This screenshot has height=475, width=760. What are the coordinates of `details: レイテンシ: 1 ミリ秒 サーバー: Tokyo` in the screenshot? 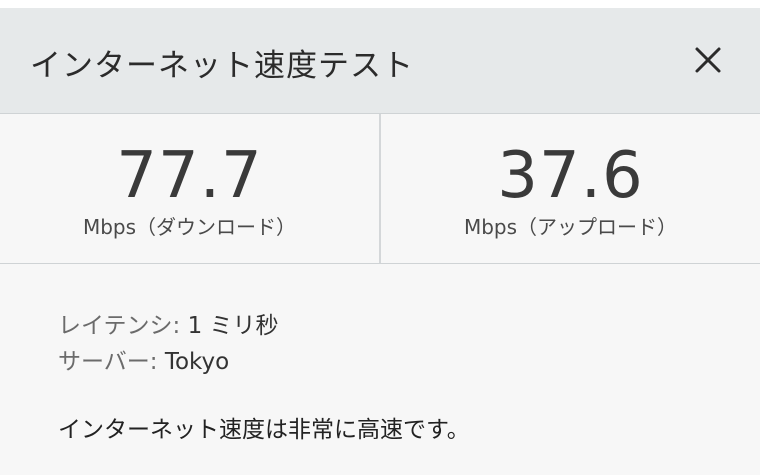 It's located at (168, 342).